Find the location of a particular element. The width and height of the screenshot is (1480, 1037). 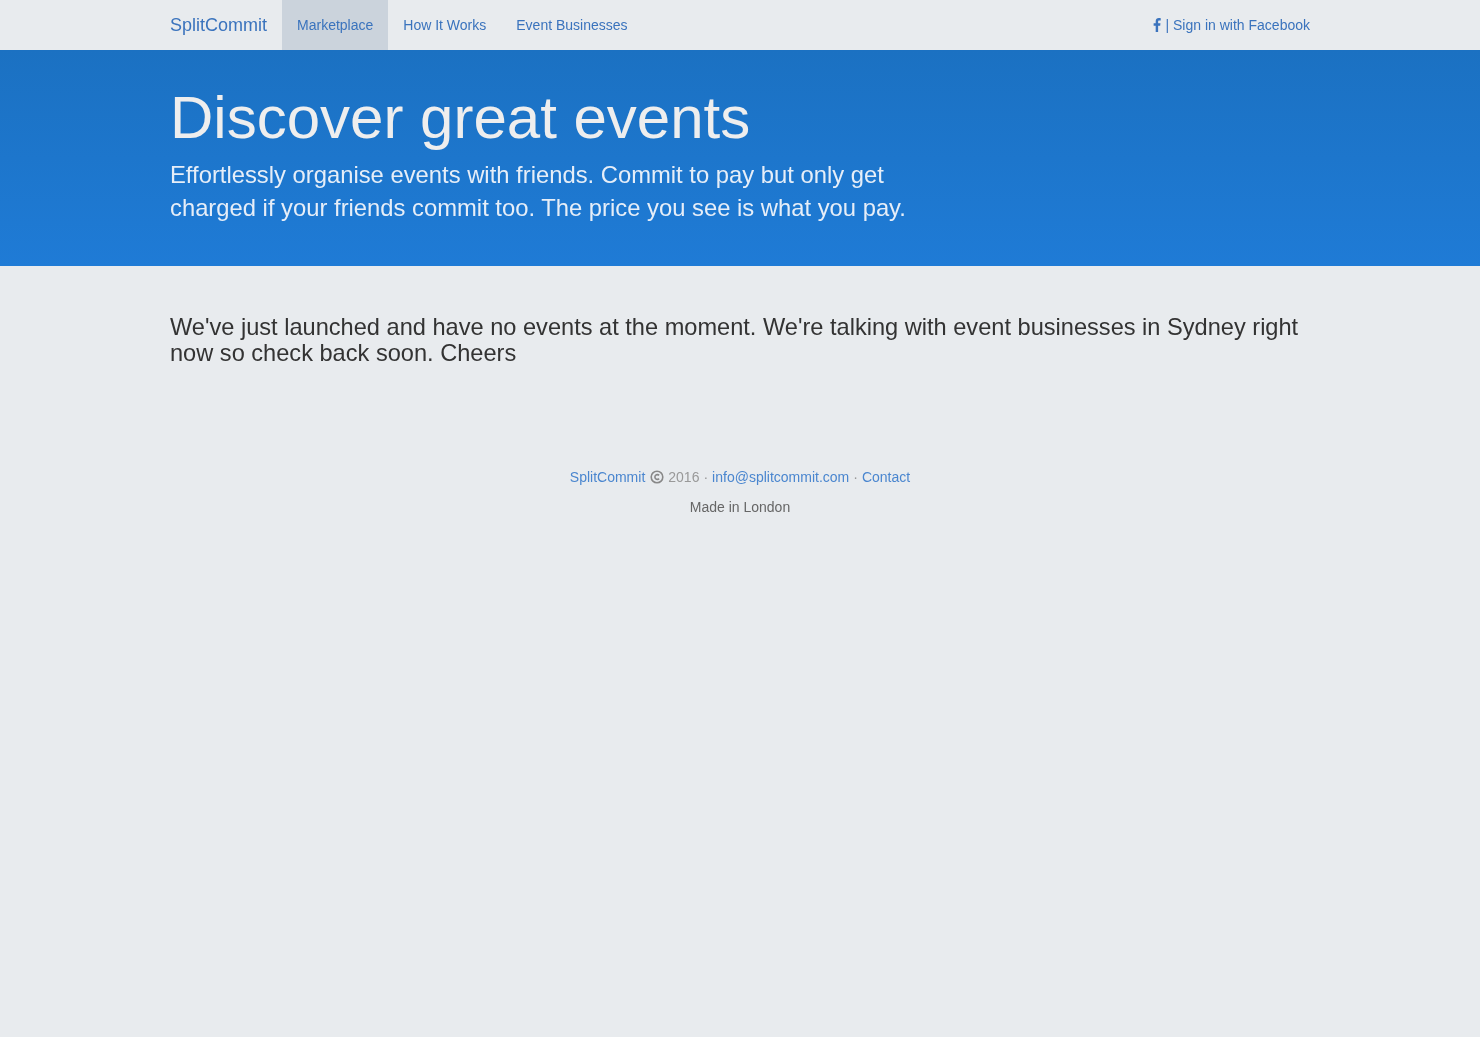

footer-brand-link: SplitCommit is located at coordinates (607, 477).